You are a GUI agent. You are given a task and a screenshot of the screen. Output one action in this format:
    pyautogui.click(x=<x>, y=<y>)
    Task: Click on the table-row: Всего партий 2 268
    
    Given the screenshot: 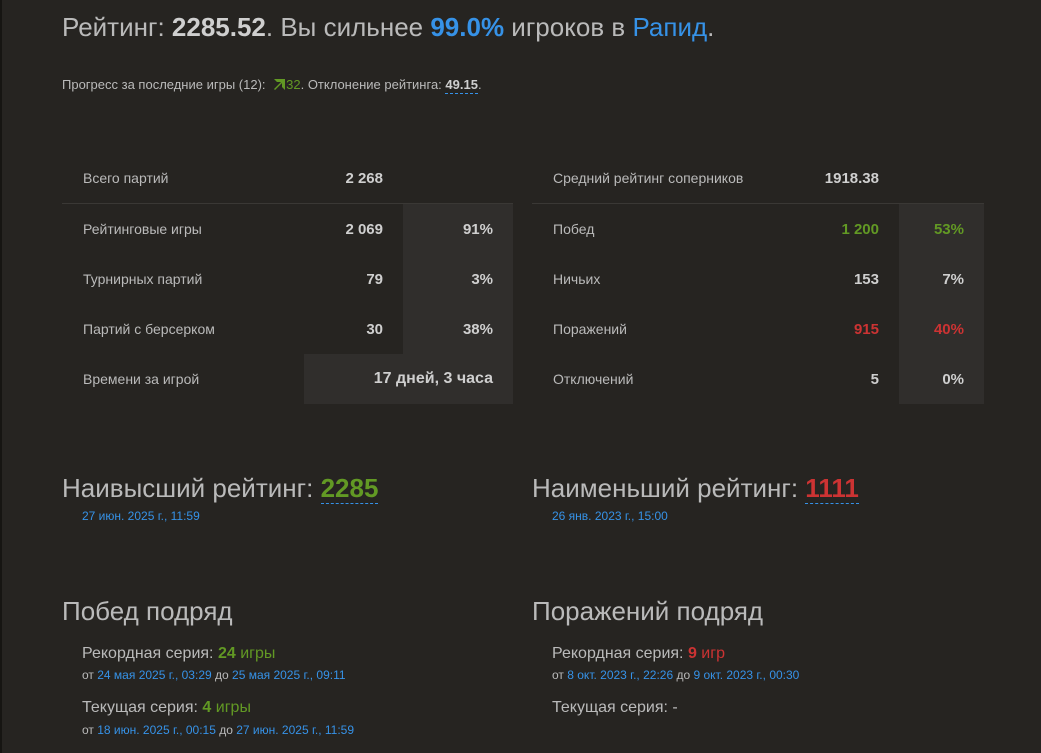 What is the action you would take?
    pyautogui.click(x=287, y=178)
    